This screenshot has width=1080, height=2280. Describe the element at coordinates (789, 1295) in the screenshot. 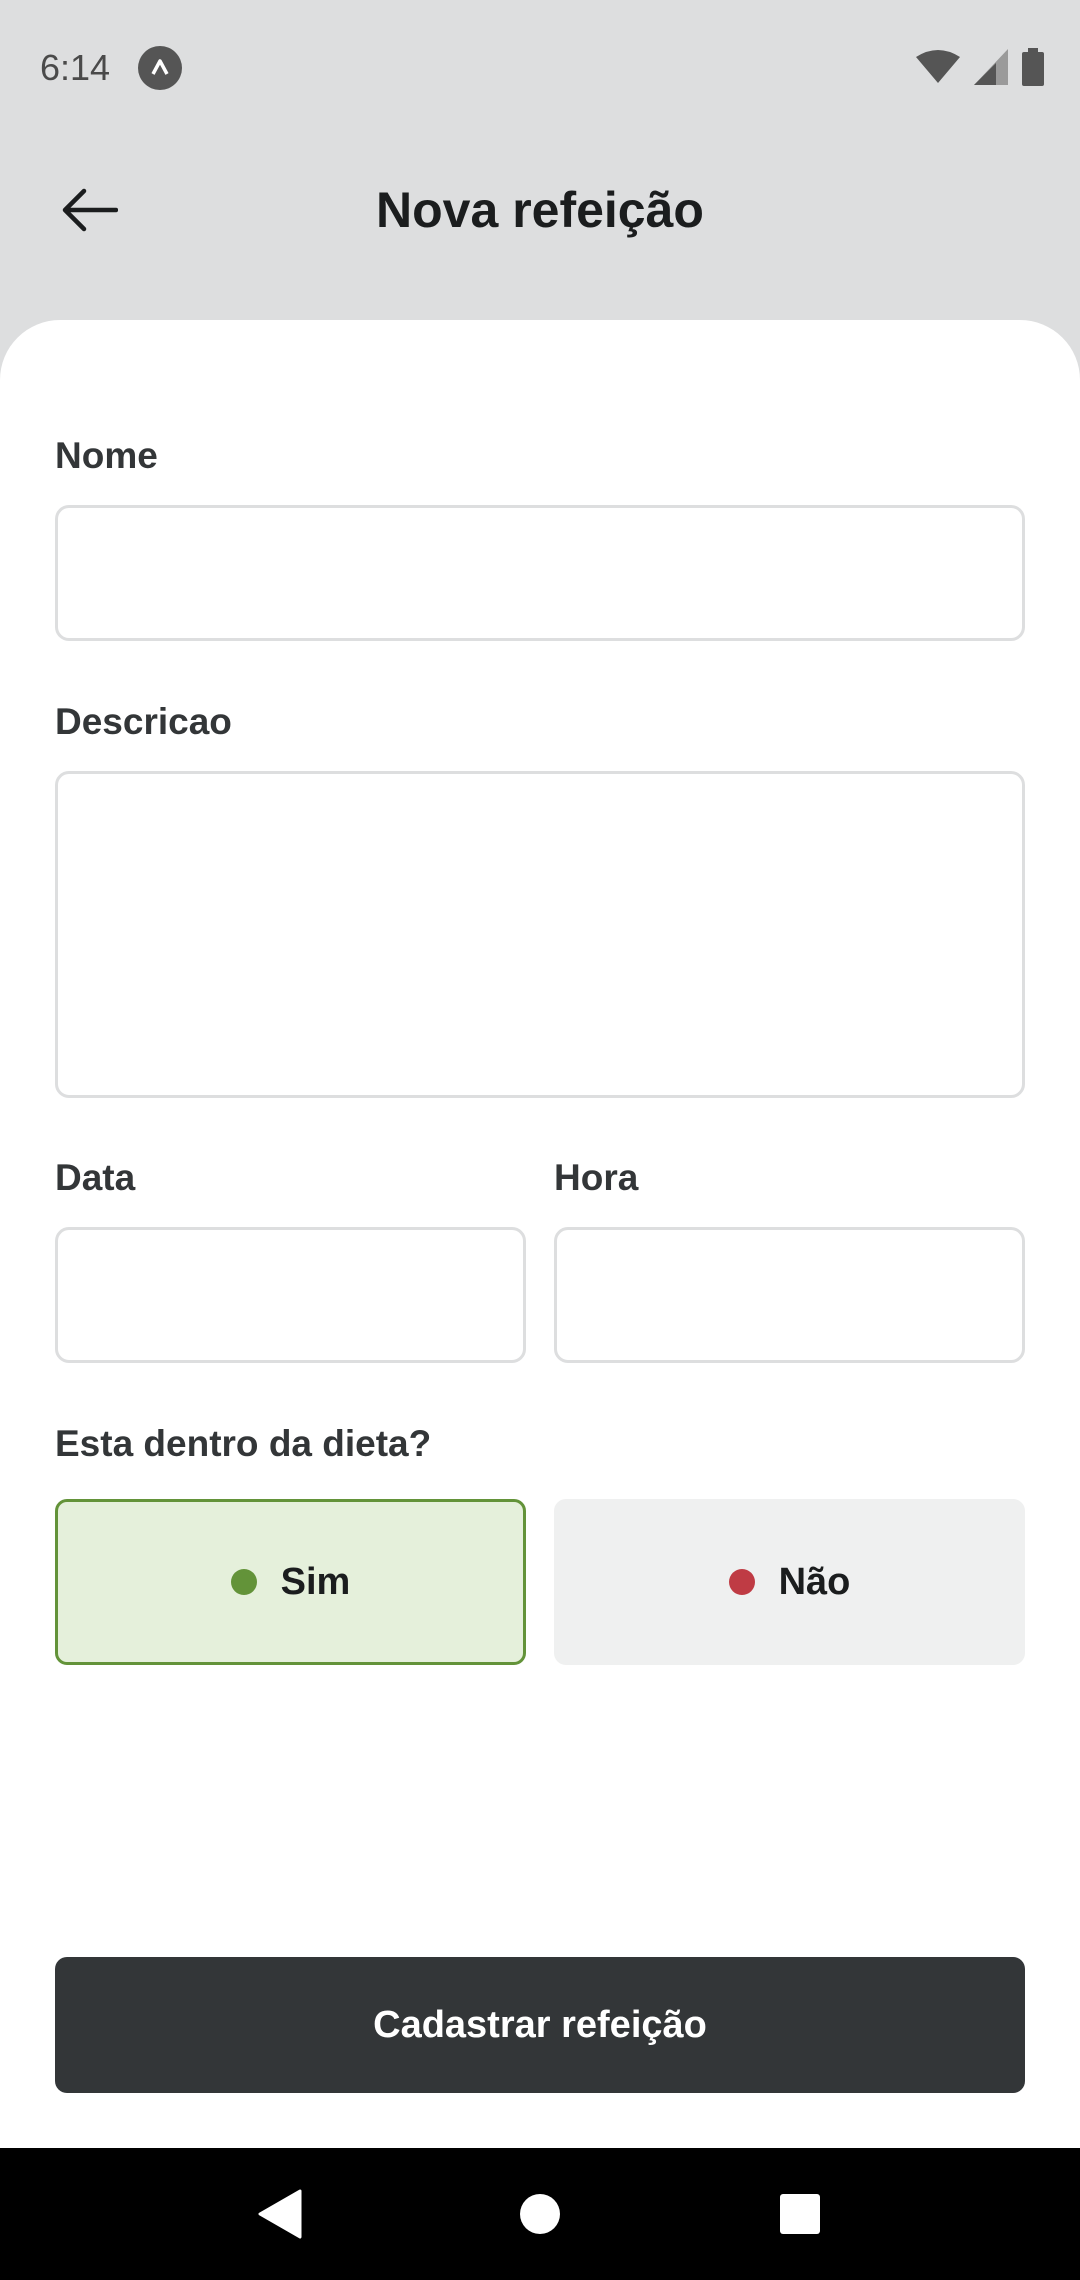

I see `time-input` at that location.